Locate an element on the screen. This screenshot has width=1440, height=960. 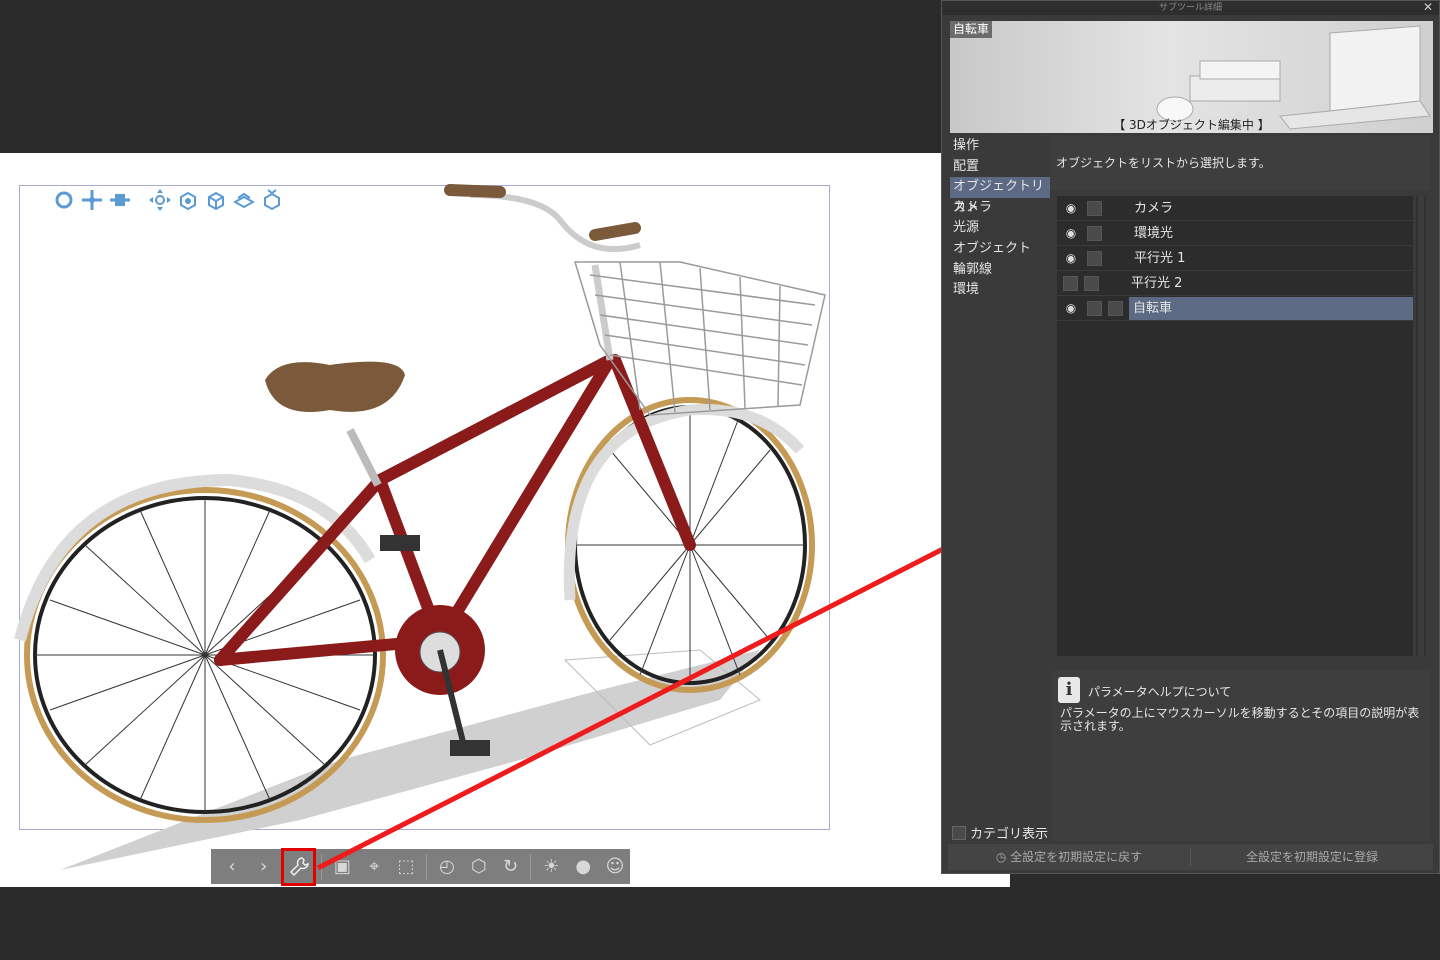
category-item-object: オブジェクト is located at coordinates (1000, 249).